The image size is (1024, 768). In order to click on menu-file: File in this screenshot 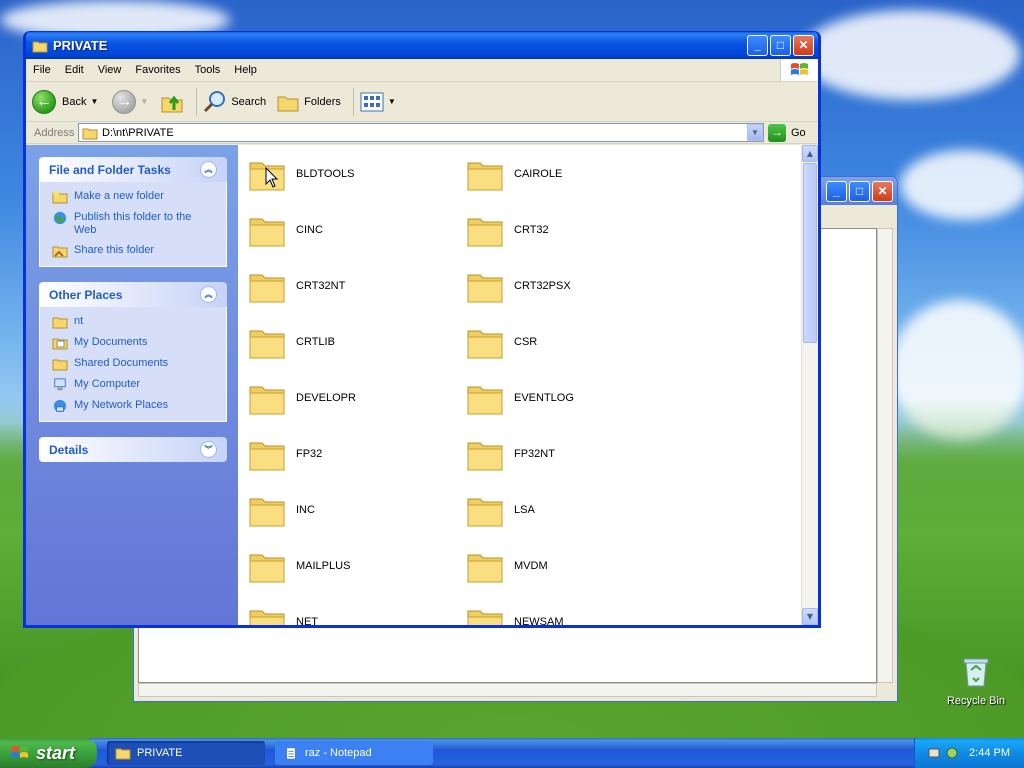, I will do `click(42, 70)`.